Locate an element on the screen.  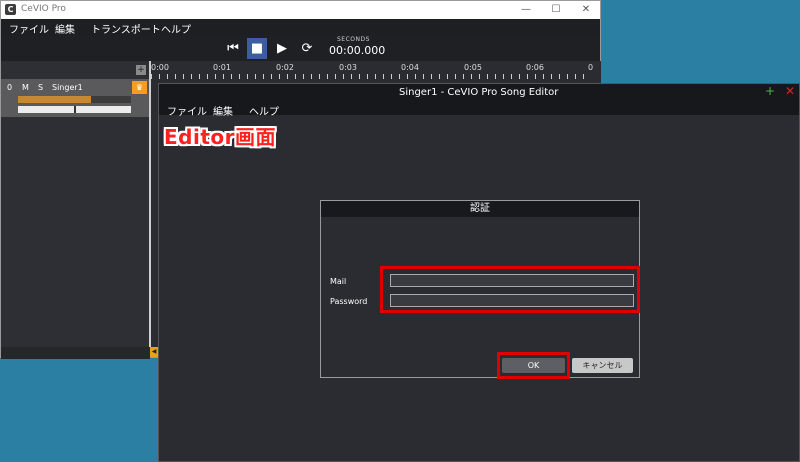
add-track-button: + is located at coordinates (141, 70).